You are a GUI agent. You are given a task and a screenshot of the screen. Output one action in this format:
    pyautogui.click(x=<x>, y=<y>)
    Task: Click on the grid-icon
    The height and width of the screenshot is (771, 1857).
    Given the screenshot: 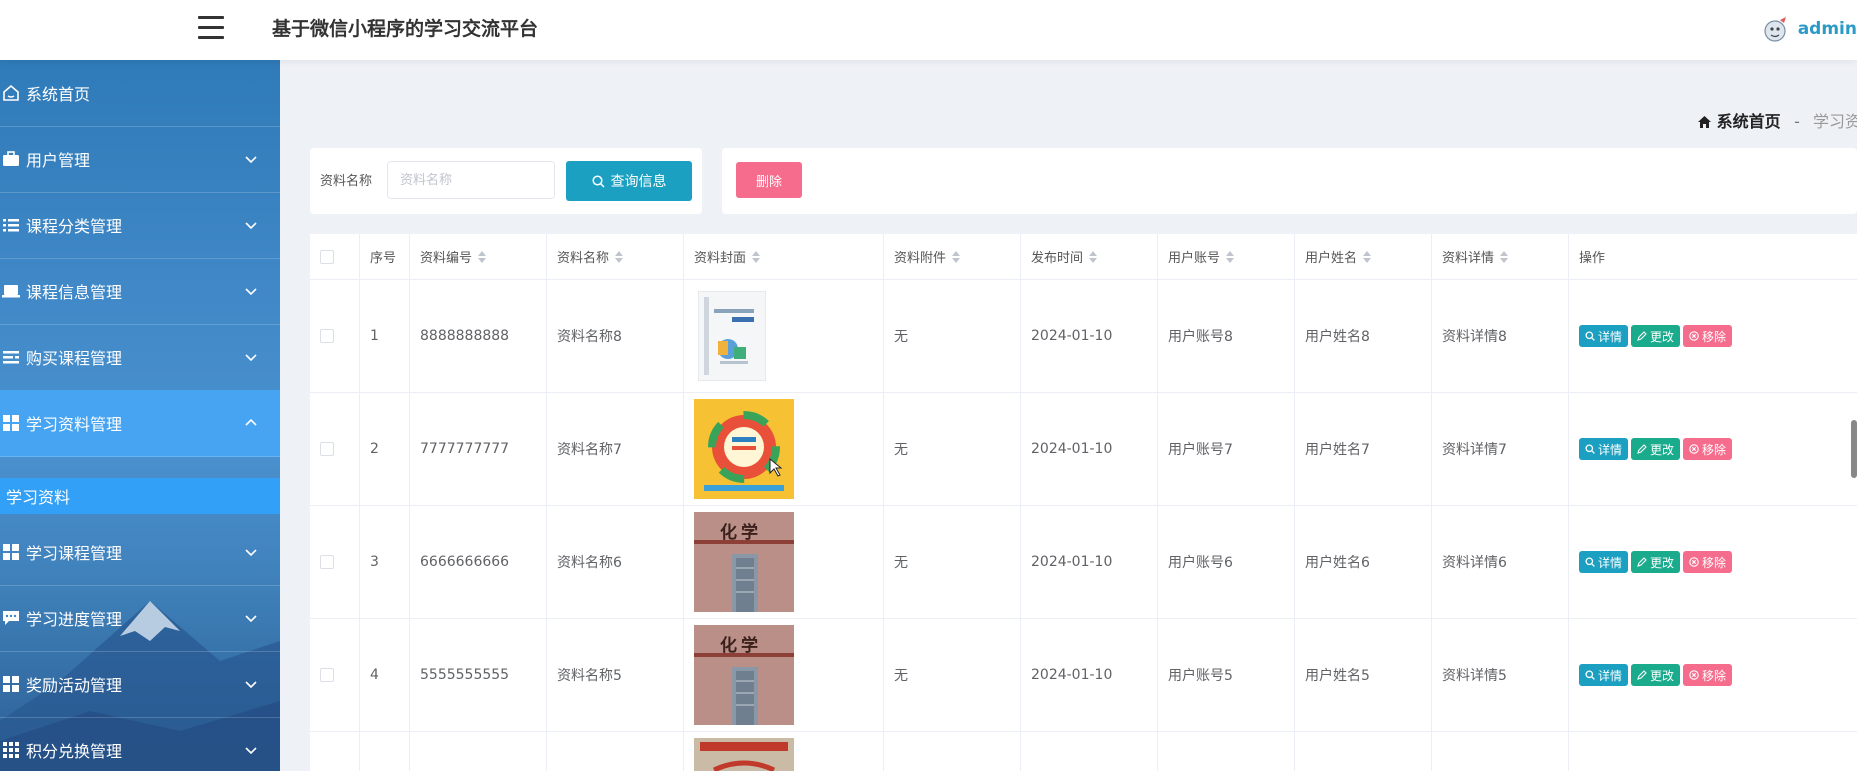 What is the action you would take?
    pyautogui.click(x=11, y=423)
    